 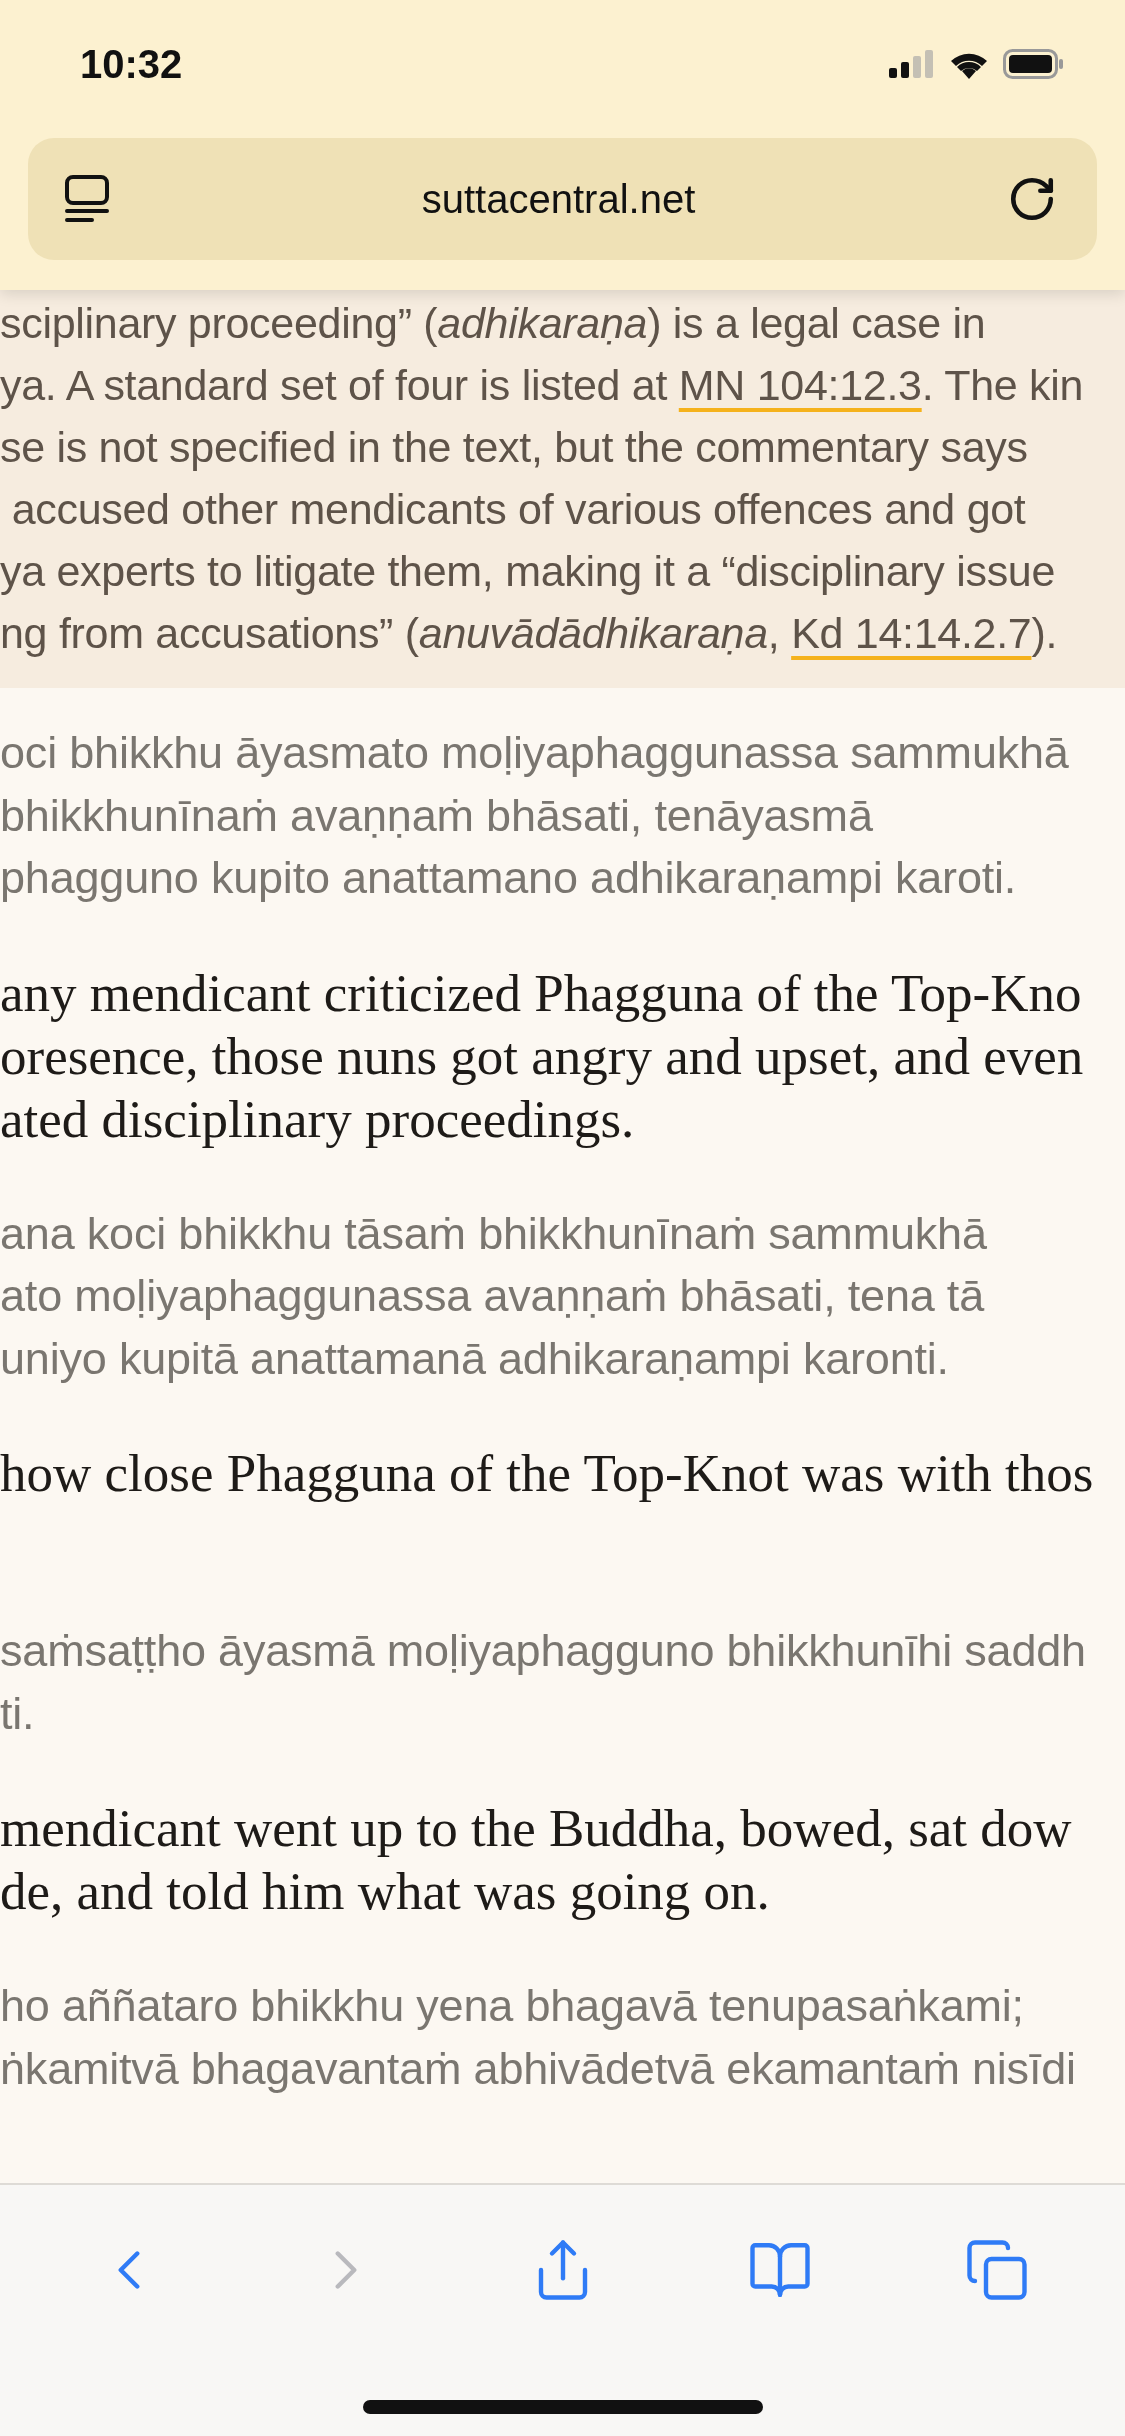 What do you see at coordinates (542, 385) in the screenshot?
I see `note-line: ya. A standard set of four is listed at MN 104:12.3. The kin` at bounding box center [542, 385].